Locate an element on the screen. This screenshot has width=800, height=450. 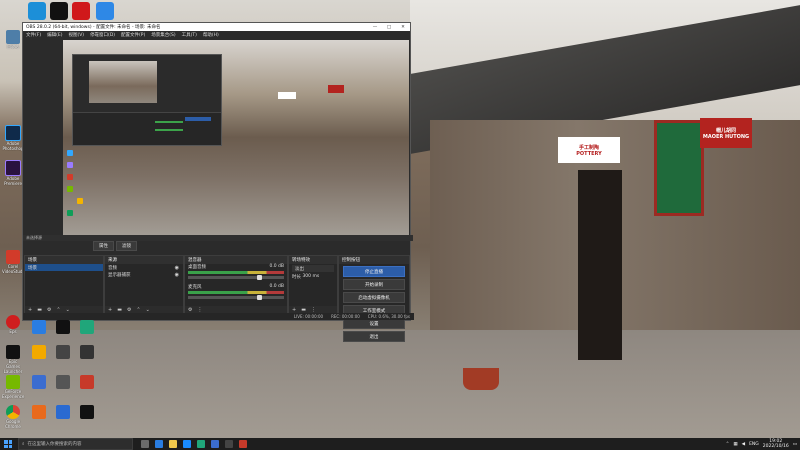
desktop-icon-geforce: GeForce Experience is located at coordinates (13, 387).